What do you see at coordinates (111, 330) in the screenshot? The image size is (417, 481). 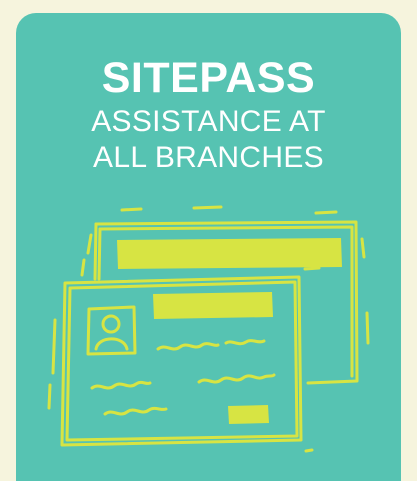 I see `avatar-icon` at bounding box center [111, 330].